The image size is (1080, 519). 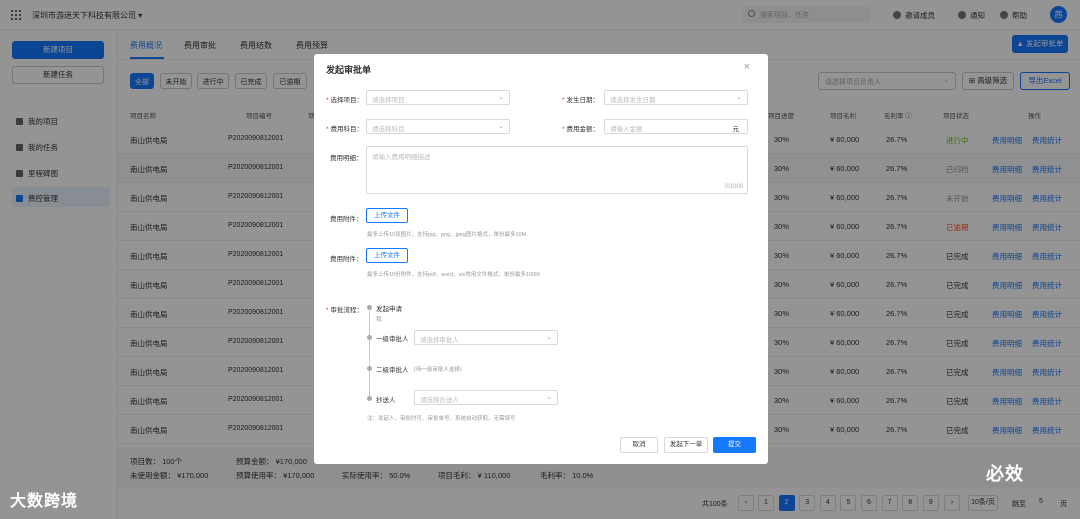 I want to click on detail-textarea: 请输入费用明细描述 0/1000, so click(x=557, y=170).